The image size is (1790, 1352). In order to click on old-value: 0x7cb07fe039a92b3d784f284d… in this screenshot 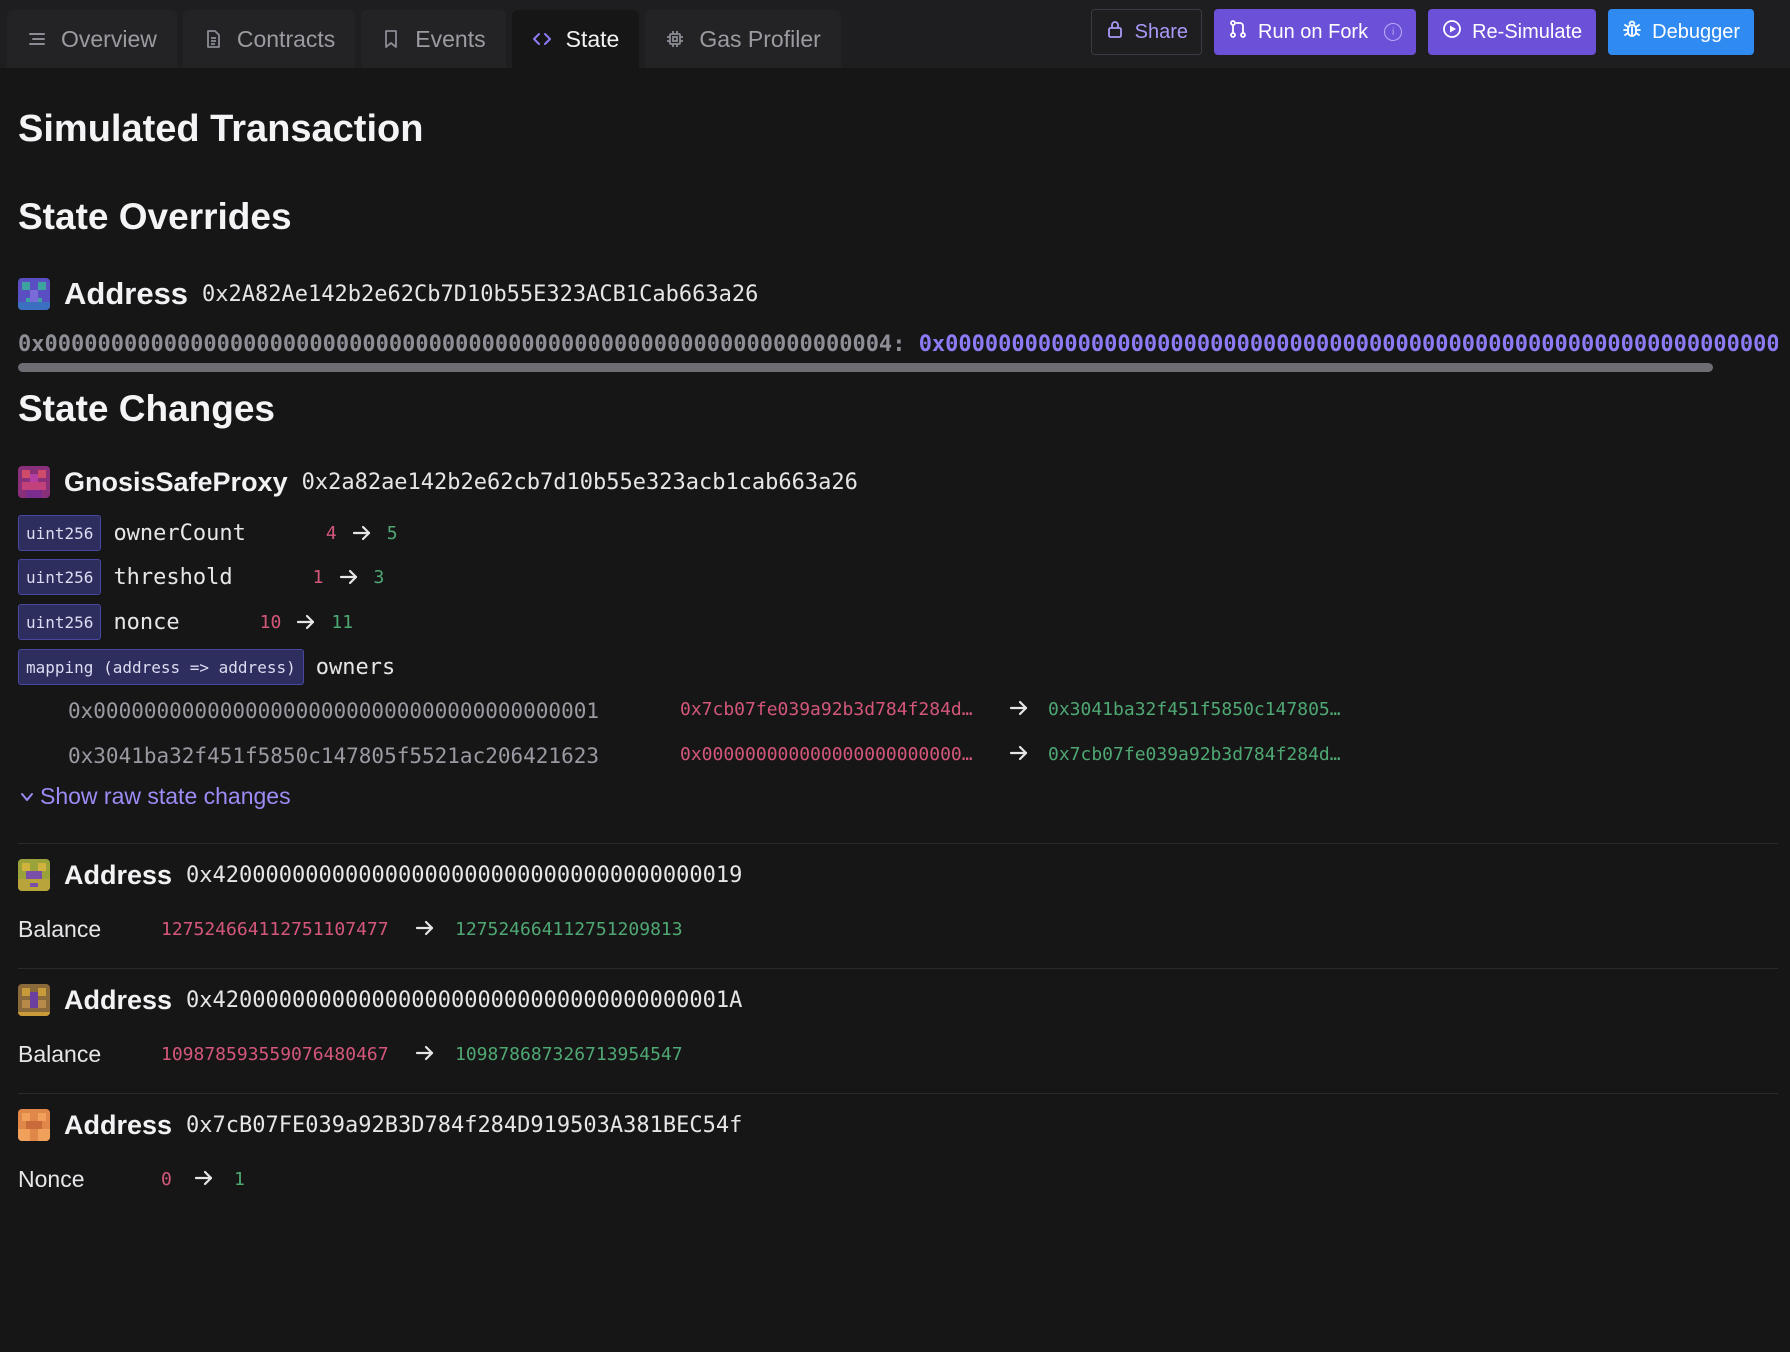, I will do `click(826, 709)`.